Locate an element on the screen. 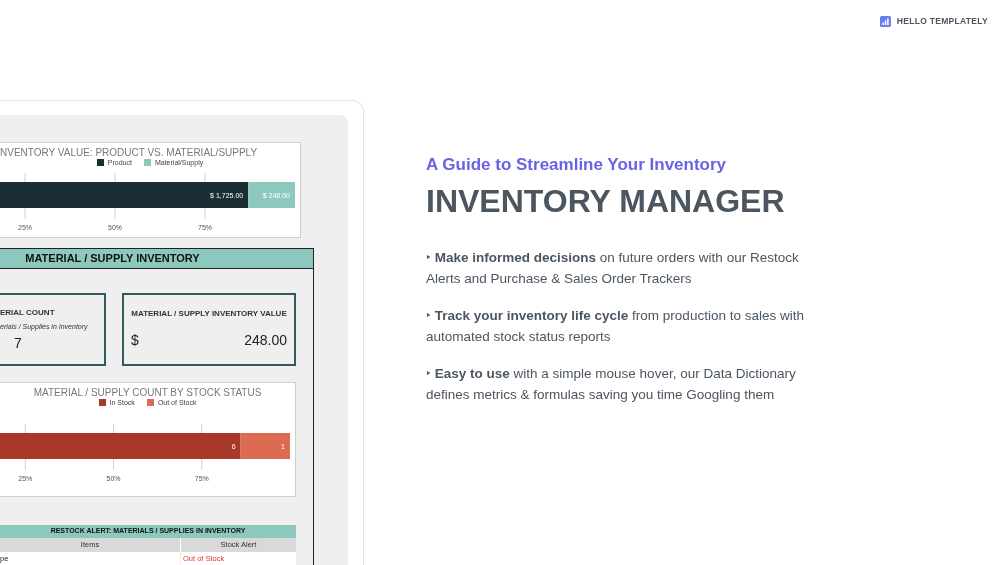 This screenshot has height=565, width=1005. section-header: MATERIAL / SUPPLY INVENTORY is located at coordinates (156, 259).